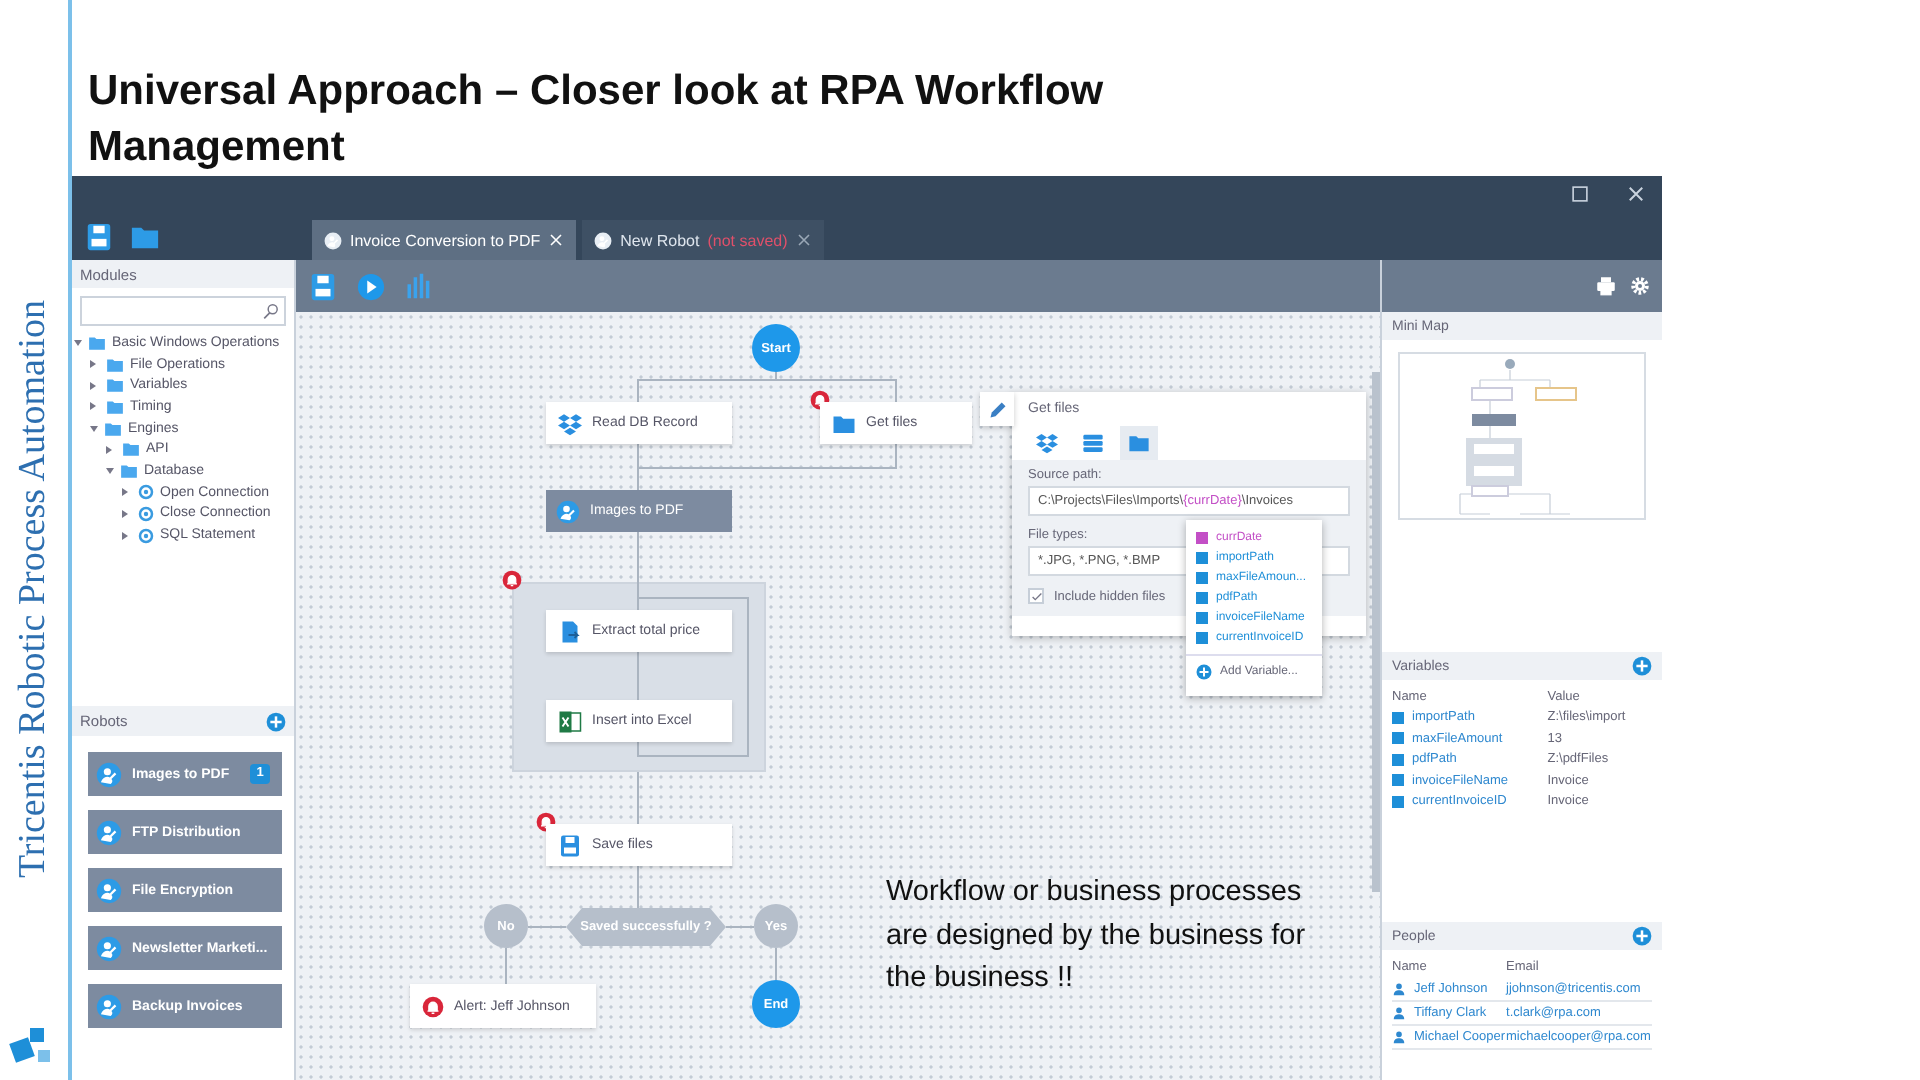  Describe the element at coordinates (596, 120) in the screenshot. I see `slide-title: Universal Approach – Closer look at RPA Workflow Management` at that location.